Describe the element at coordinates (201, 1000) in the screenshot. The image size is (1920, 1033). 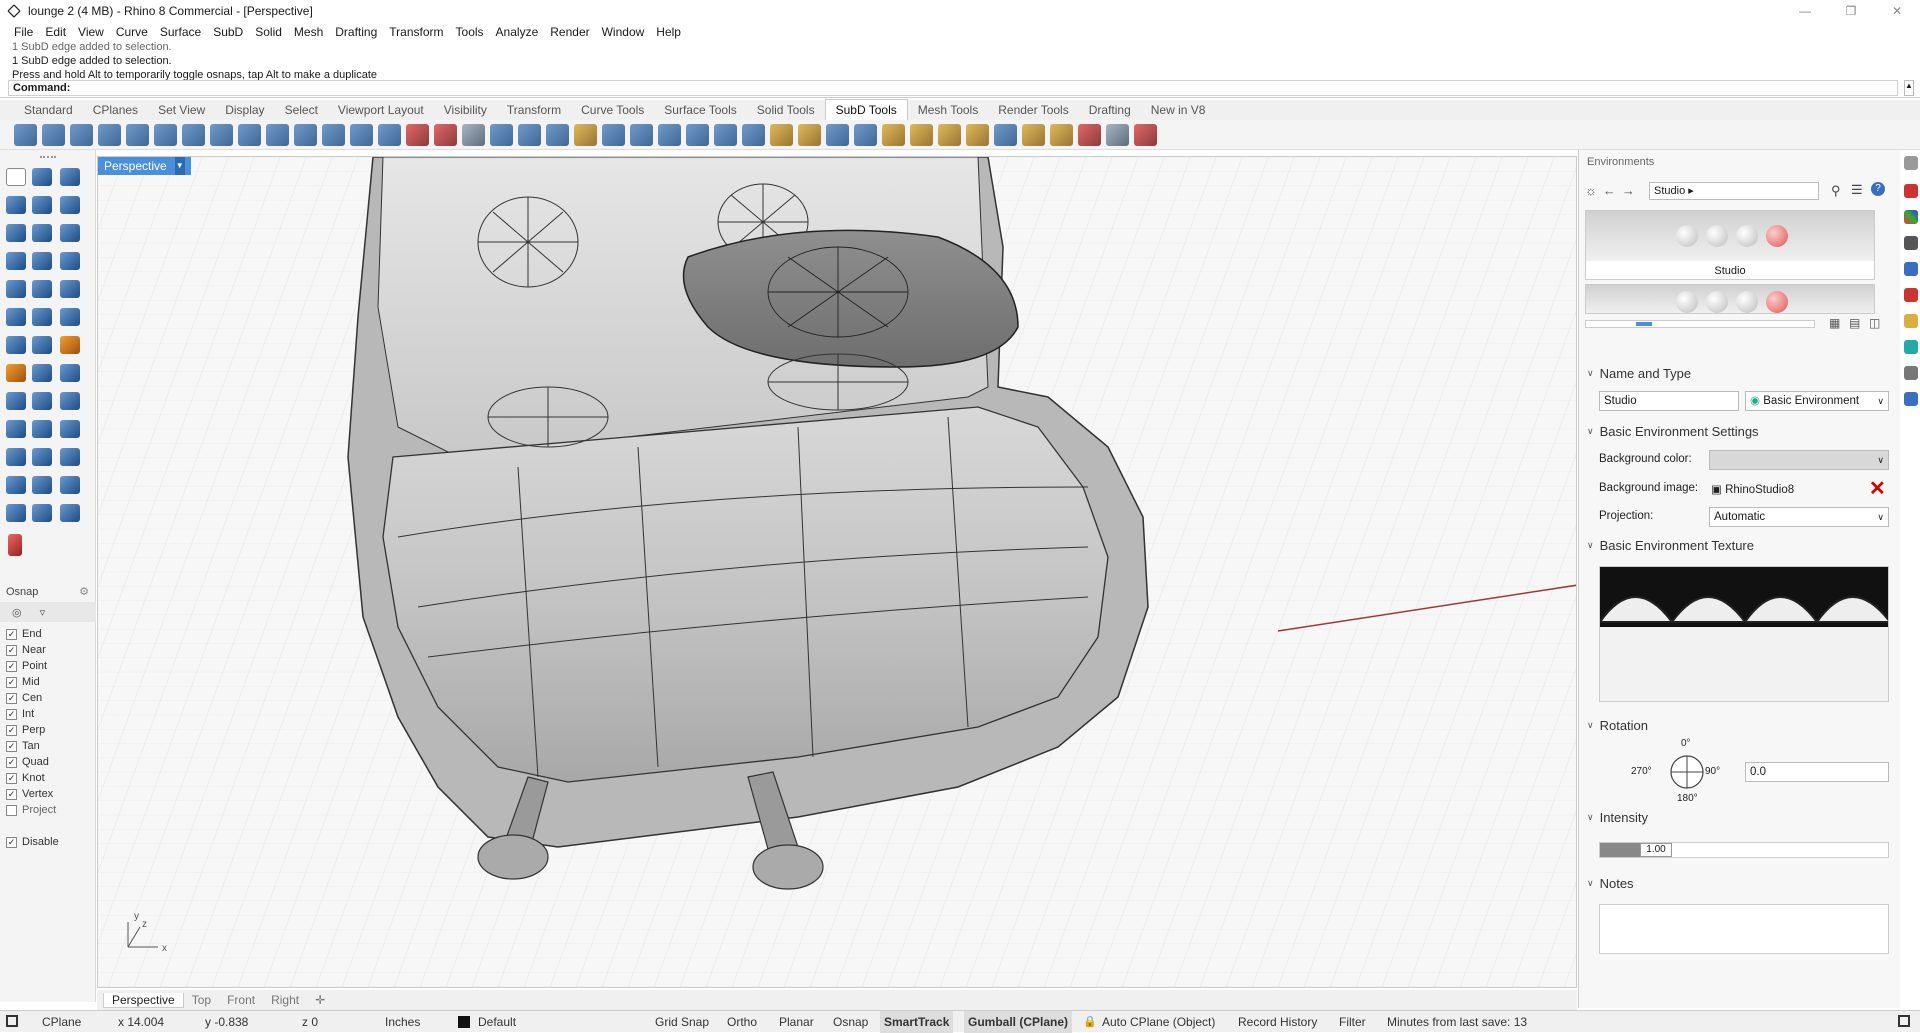
I see `tab-top: Top` at that location.